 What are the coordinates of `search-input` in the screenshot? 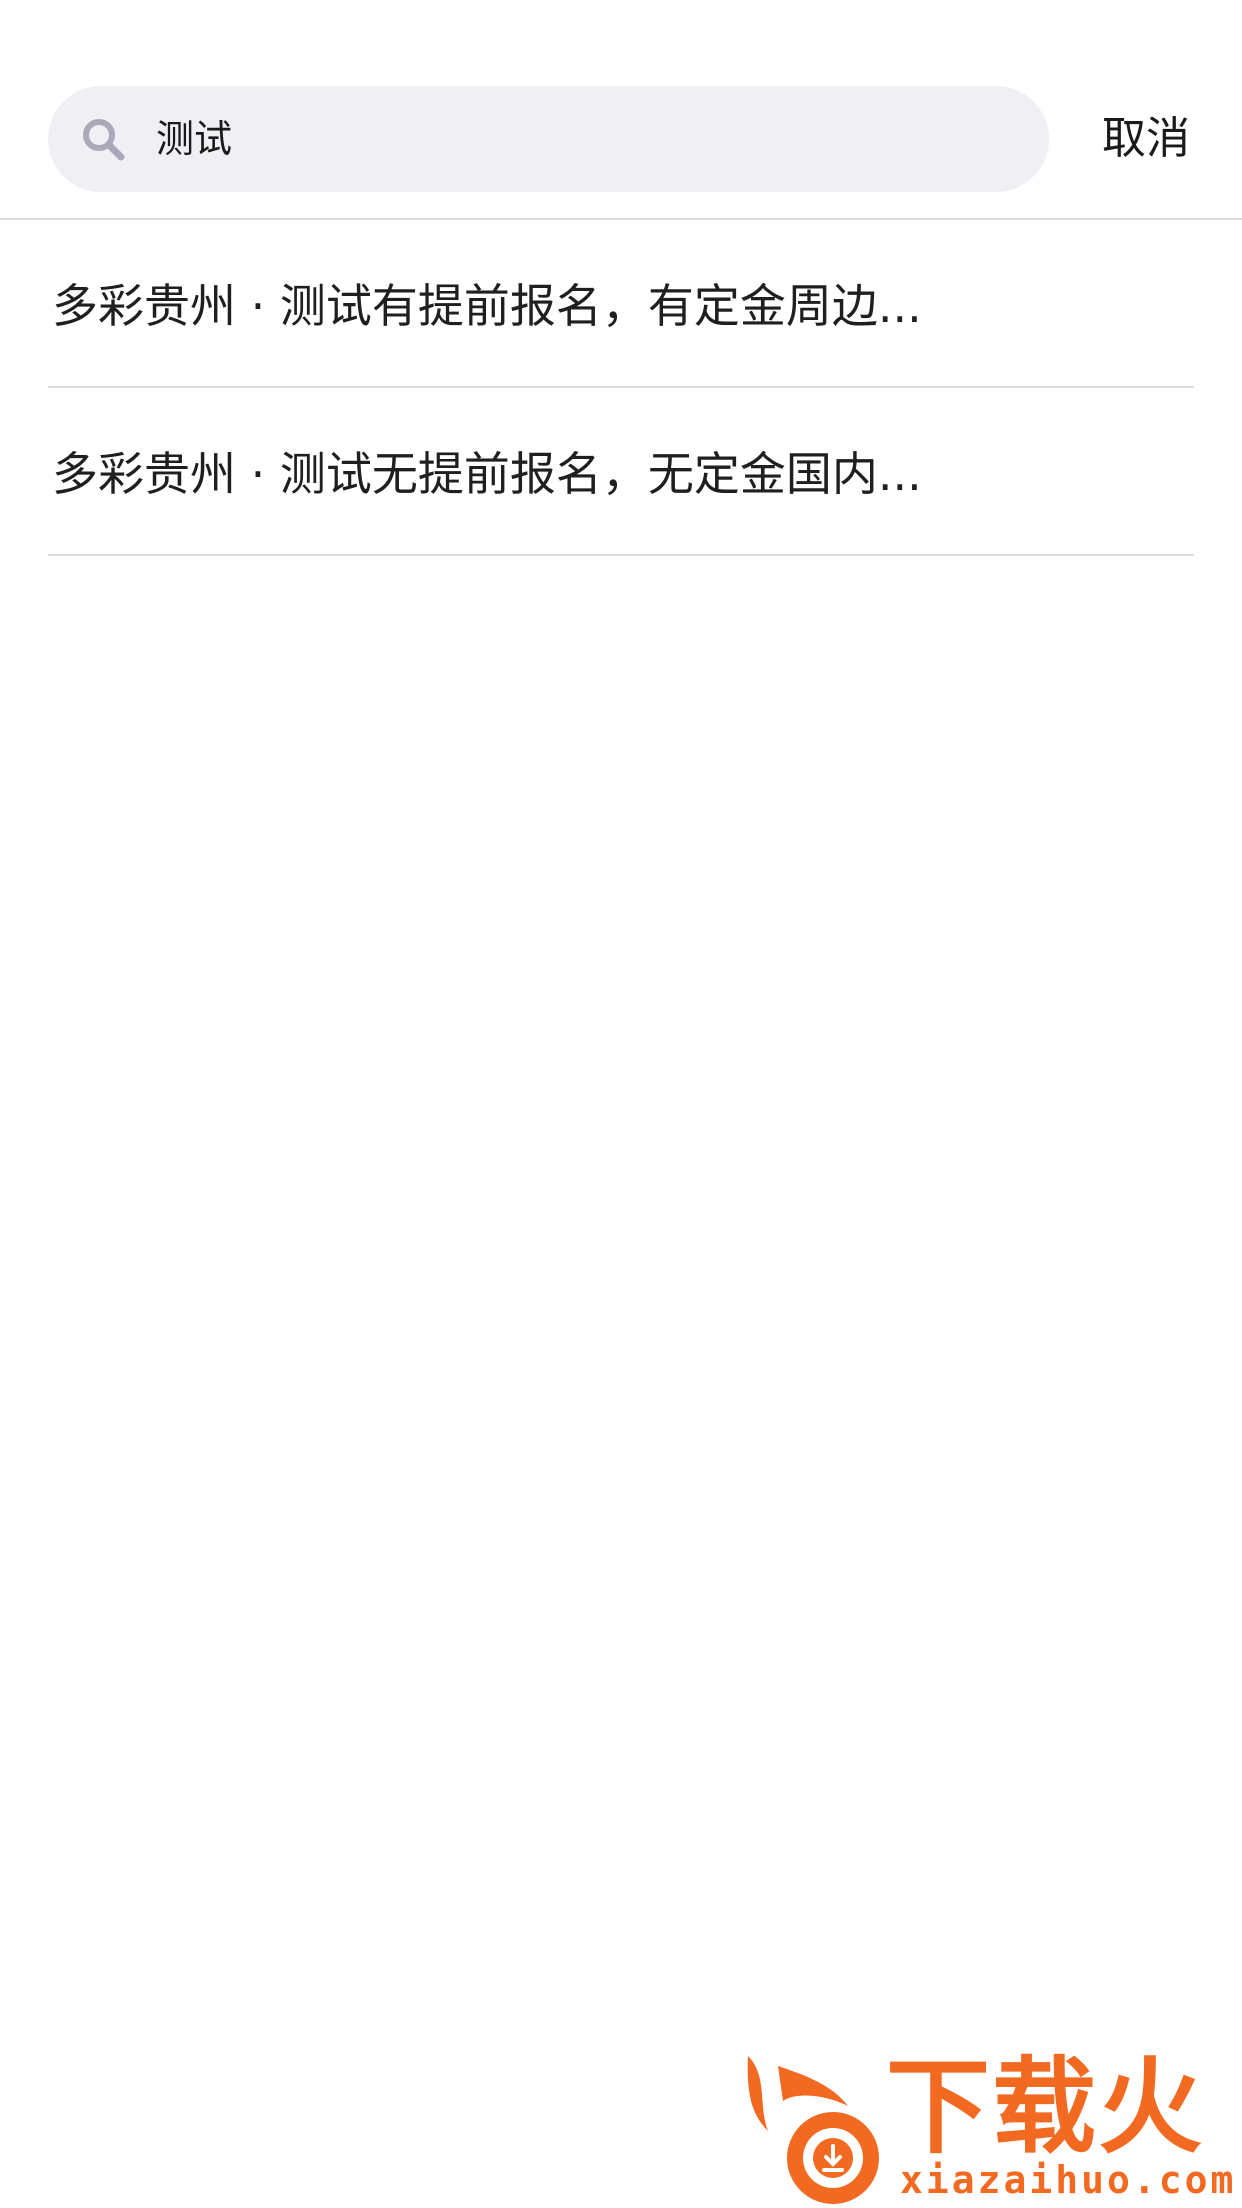 It's located at (586, 139).